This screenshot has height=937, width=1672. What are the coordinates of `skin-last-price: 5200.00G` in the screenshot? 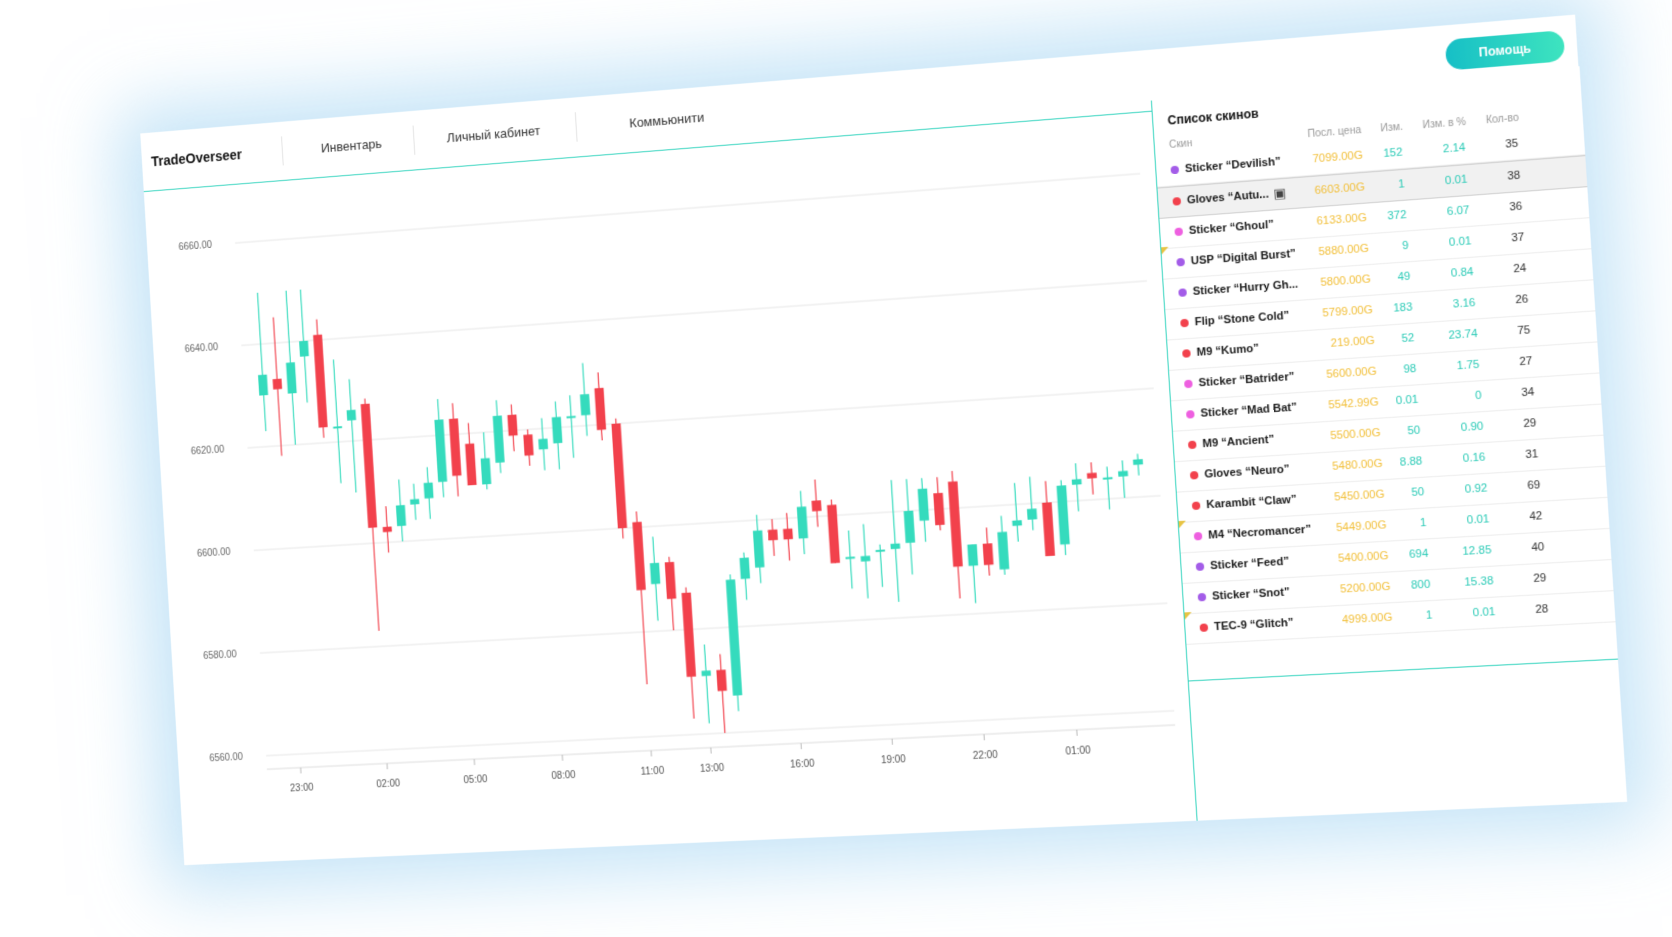 It's located at (1356, 589).